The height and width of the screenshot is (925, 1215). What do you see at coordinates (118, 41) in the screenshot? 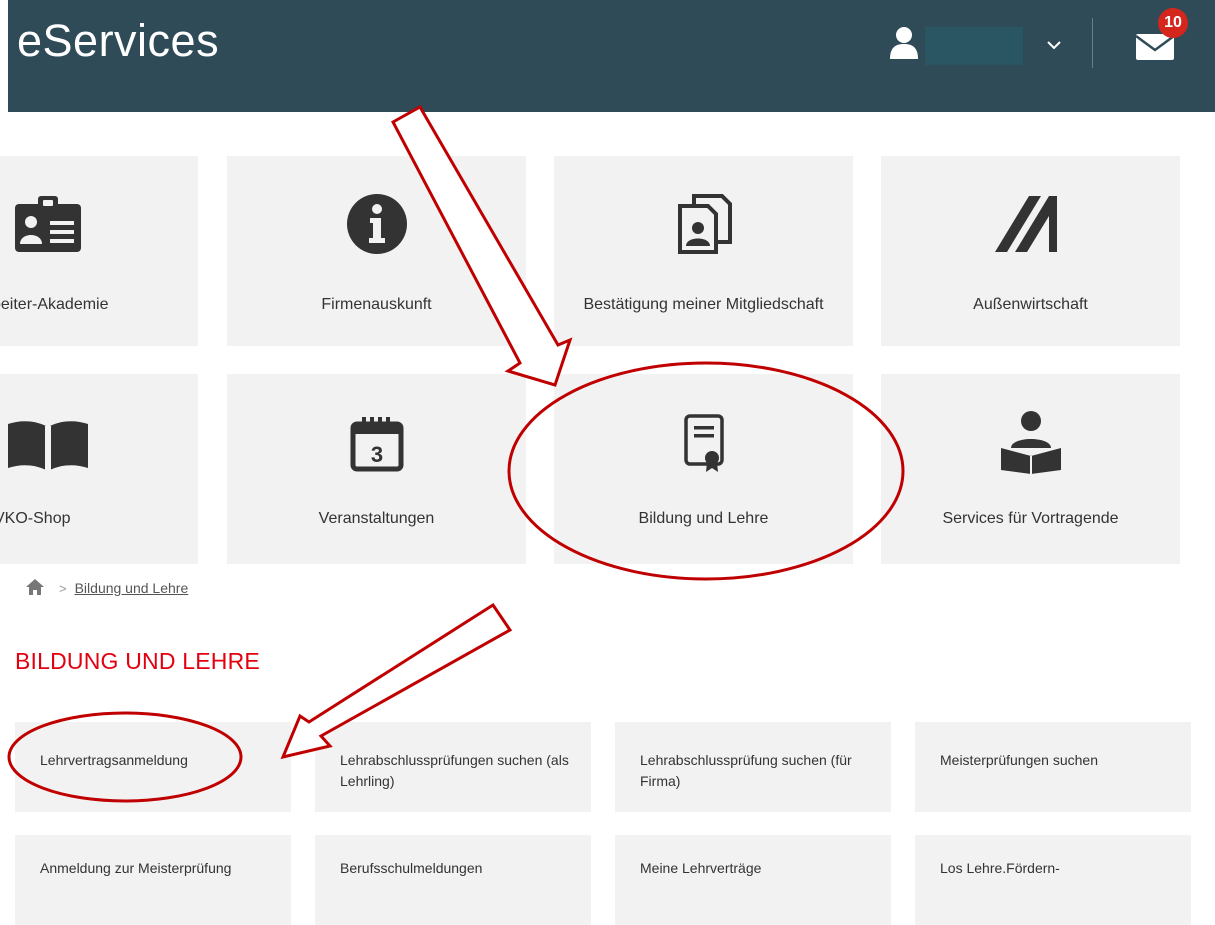
I see `brand-title: eServices` at bounding box center [118, 41].